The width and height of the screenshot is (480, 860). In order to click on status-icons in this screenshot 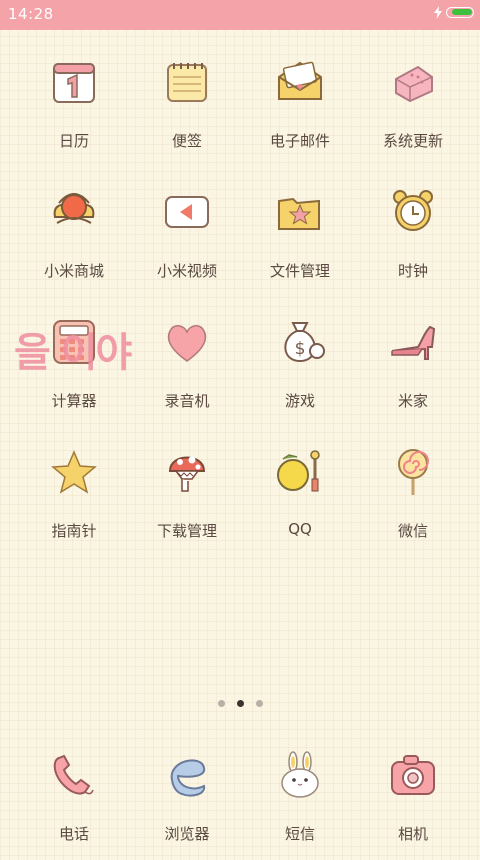, I will do `click(454, 12)`.